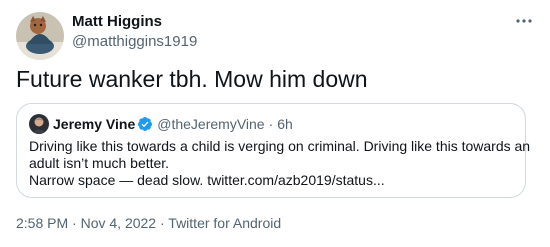  Describe the element at coordinates (40, 36) in the screenshot. I see `author-avatar` at that location.